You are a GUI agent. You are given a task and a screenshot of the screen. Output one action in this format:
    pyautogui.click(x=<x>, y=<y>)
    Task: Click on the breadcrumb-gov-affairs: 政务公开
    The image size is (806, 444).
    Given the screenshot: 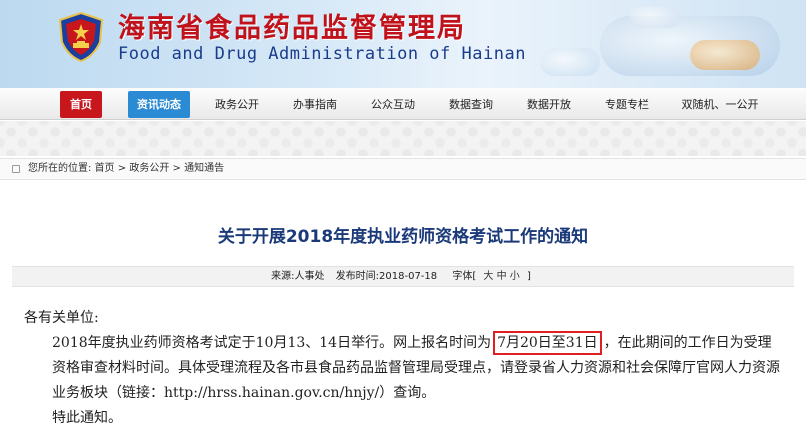 What is the action you would take?
    pyautogui.click(x=149, y=168)
    